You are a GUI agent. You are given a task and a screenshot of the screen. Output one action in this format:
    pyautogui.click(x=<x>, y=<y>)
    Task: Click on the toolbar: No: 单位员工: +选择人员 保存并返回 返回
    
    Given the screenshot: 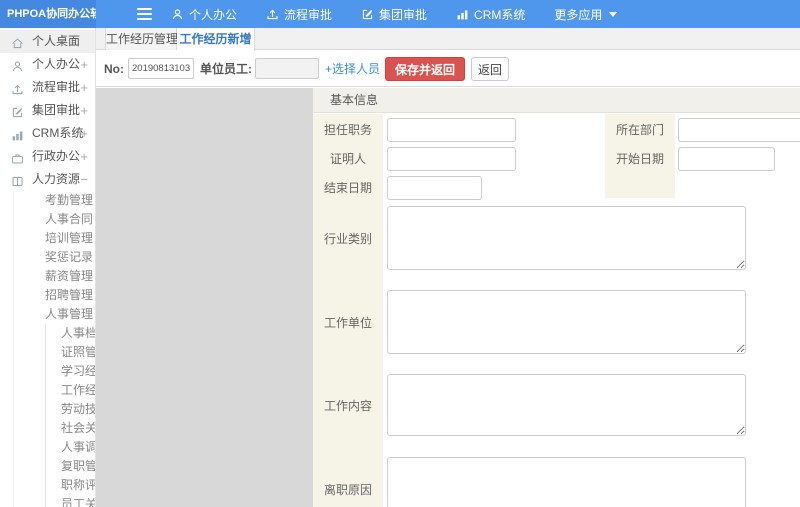 What is the action you would take?
    pyautogui.click(x=448, y=69)
    